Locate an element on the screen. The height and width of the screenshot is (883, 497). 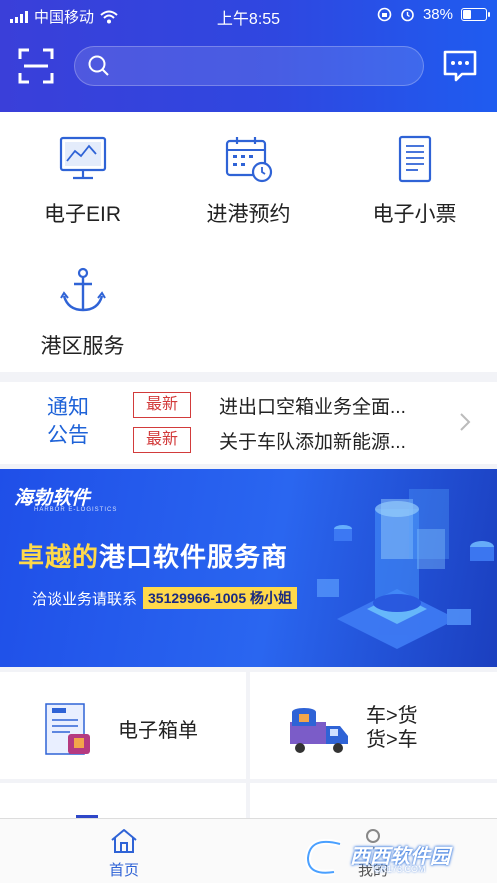
service-card-box-list: 电子箱单 is located at coordinates (123, 725).